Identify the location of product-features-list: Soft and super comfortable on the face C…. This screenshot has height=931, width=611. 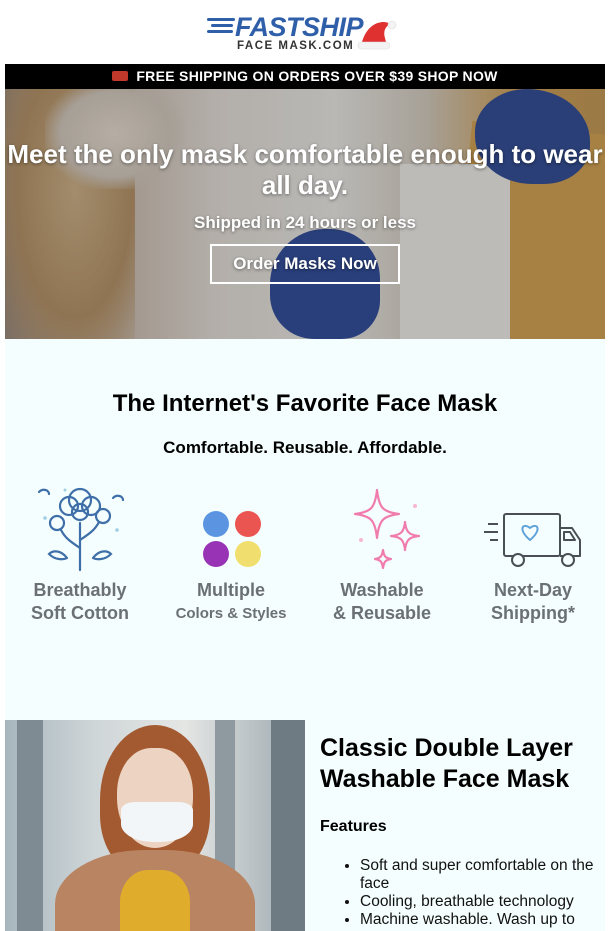
(473, 893).